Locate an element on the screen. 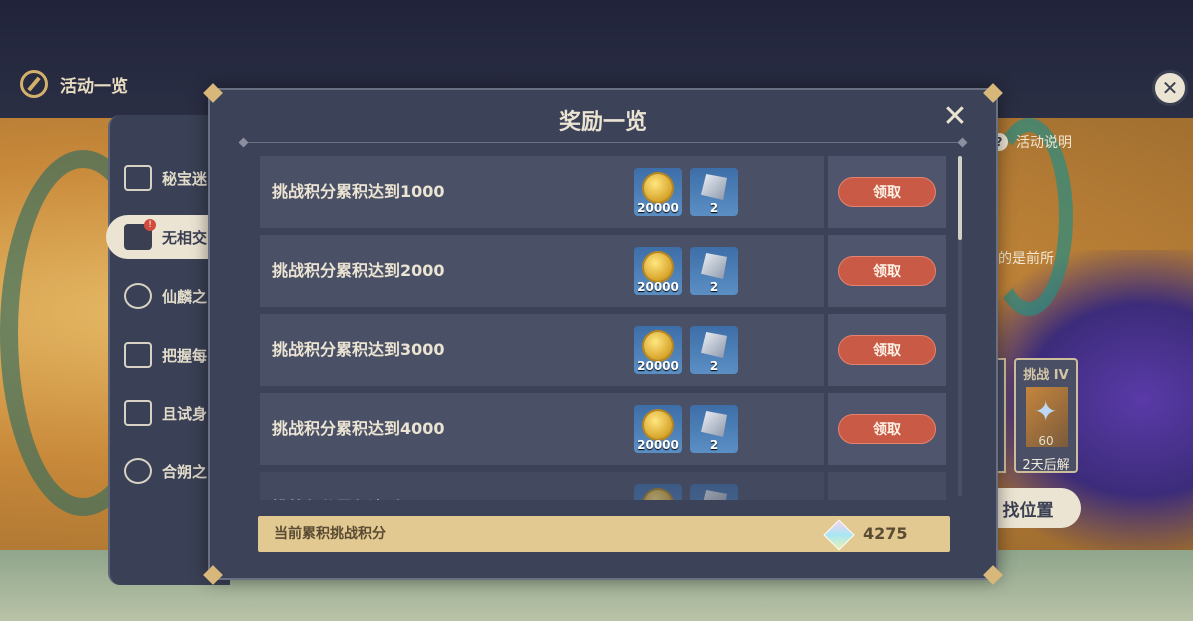 This screenshot has height=621, width=1193. points-summary: 当前累积挑战积分 4275 is located at coordinates (604, 534).